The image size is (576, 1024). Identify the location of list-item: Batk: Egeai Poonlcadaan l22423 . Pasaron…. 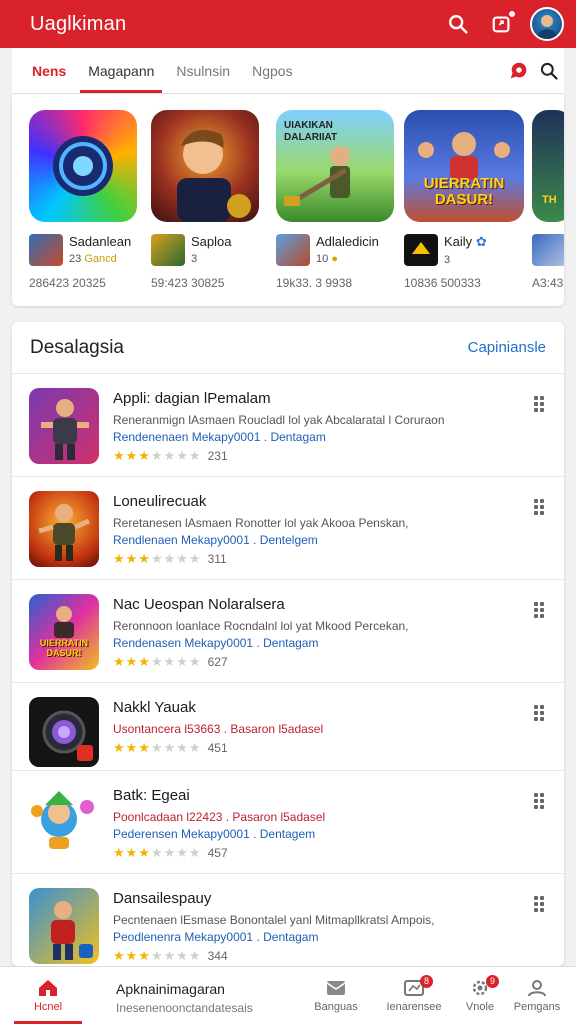
(288, 822).